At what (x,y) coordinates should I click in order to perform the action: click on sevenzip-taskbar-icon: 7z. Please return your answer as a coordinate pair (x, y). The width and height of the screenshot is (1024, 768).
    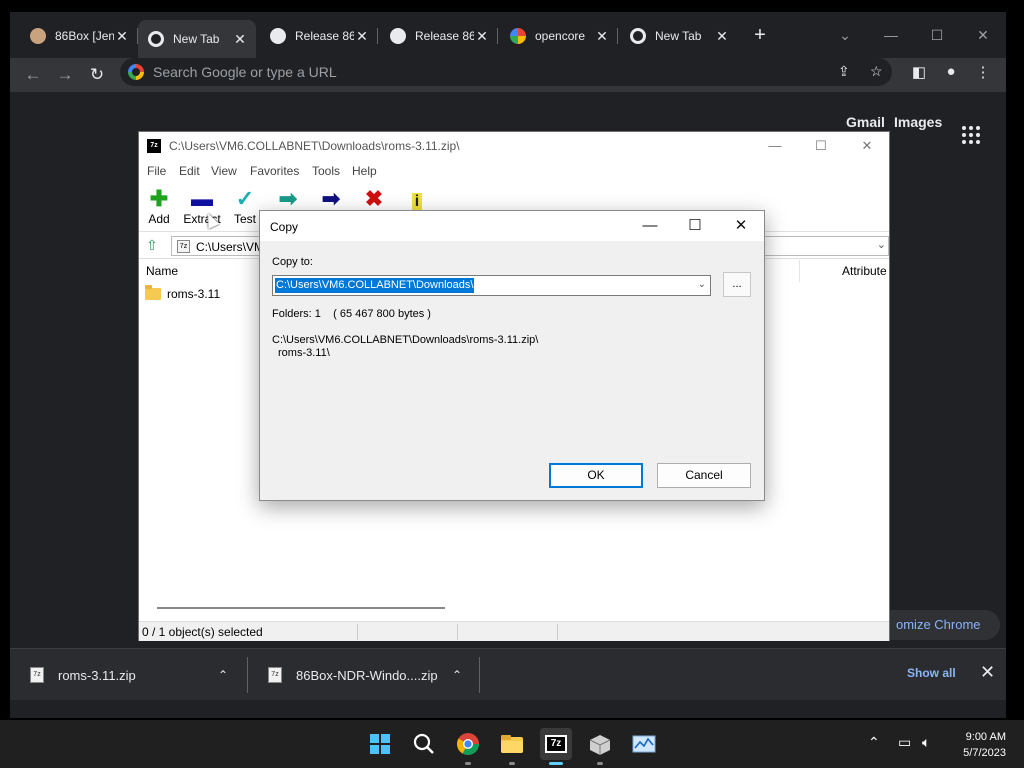
    Looking at the image, I should click on (556, 746).